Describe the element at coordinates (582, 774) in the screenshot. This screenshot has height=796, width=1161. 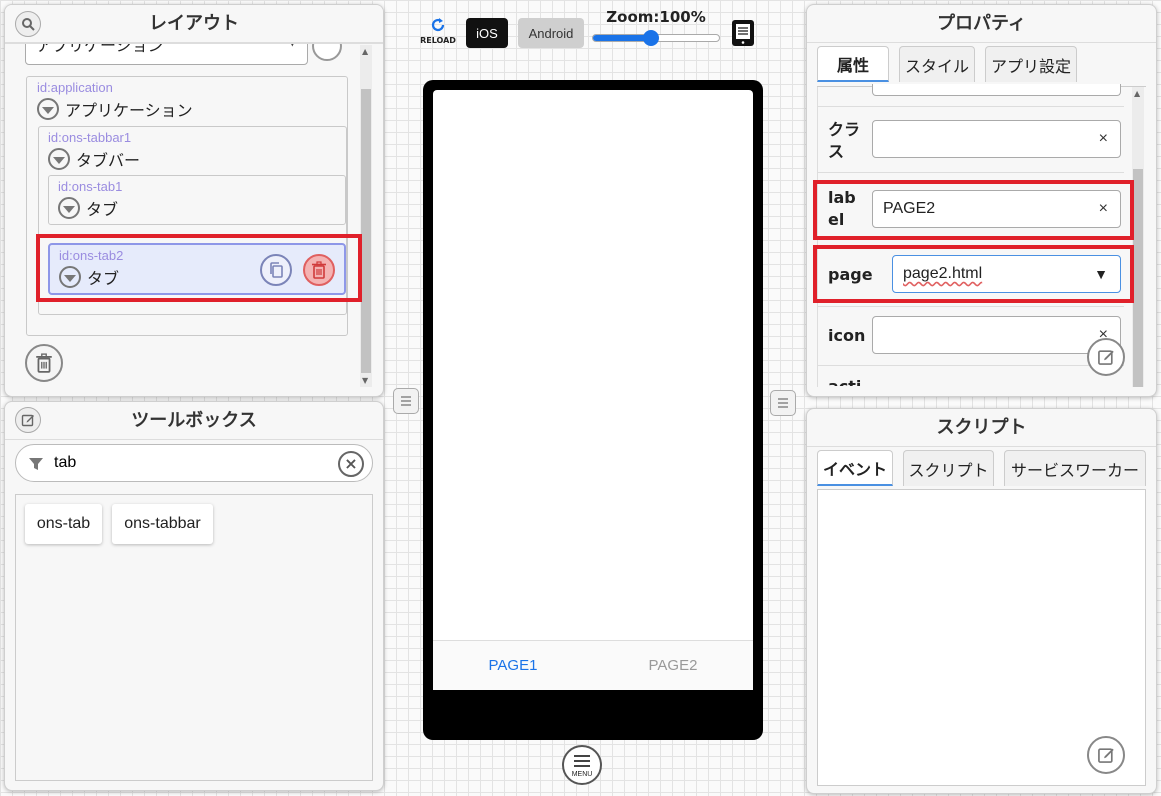
I see `menu-label: MENU` at that location.